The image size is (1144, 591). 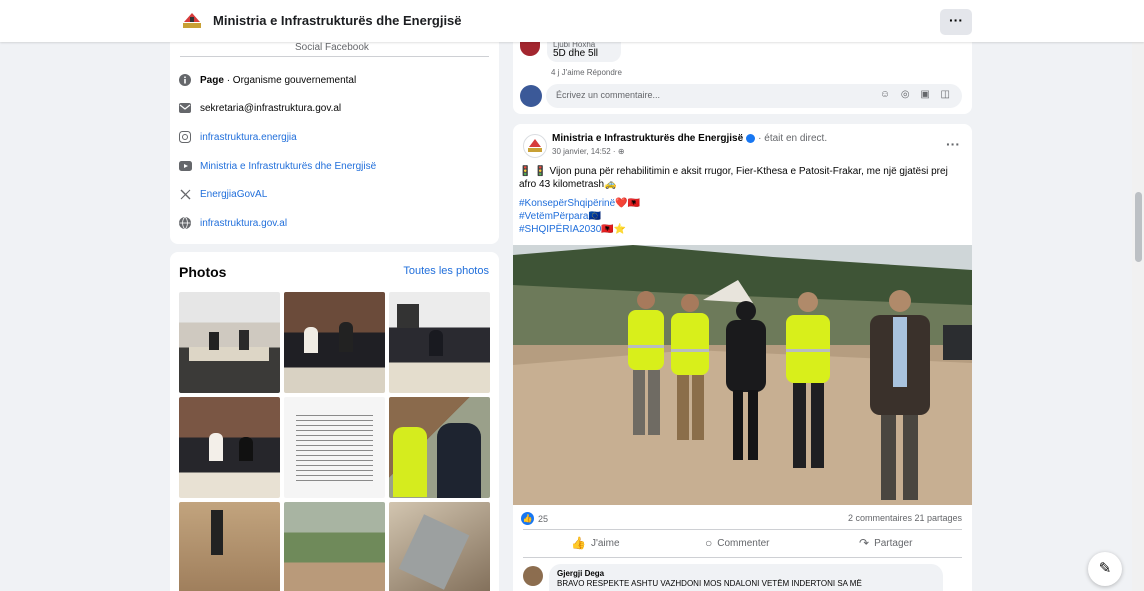 I want to click on email-row: sekretaria@infrastruktura.gov.al, so click(x=259, y=108).